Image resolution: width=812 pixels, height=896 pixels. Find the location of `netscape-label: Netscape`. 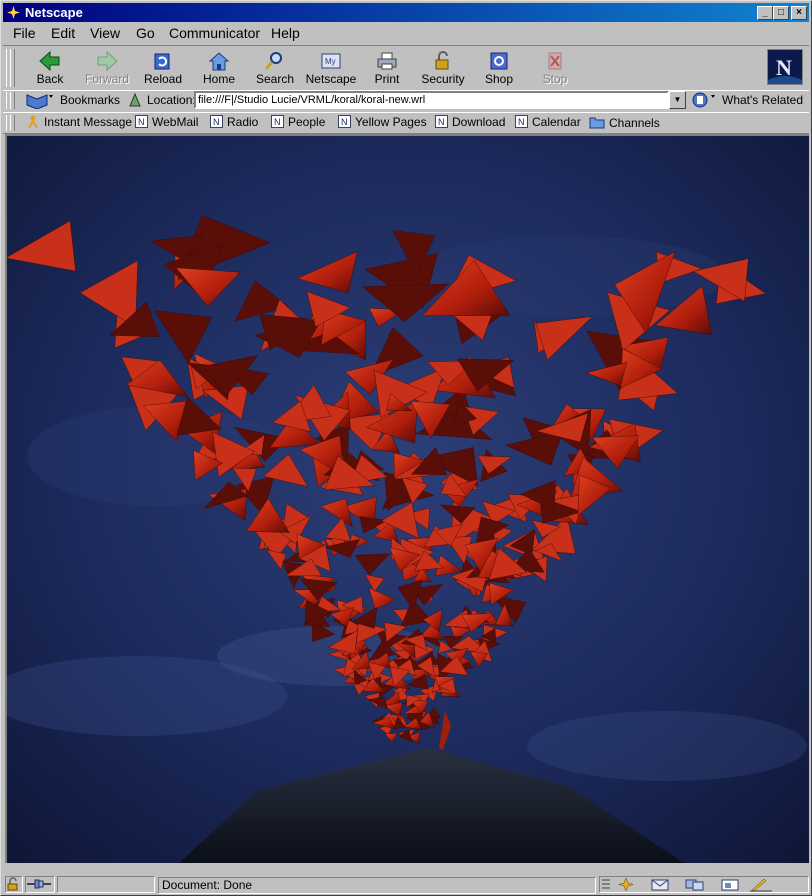

netscape-label: Netscape is located at coordinates (331, 79).